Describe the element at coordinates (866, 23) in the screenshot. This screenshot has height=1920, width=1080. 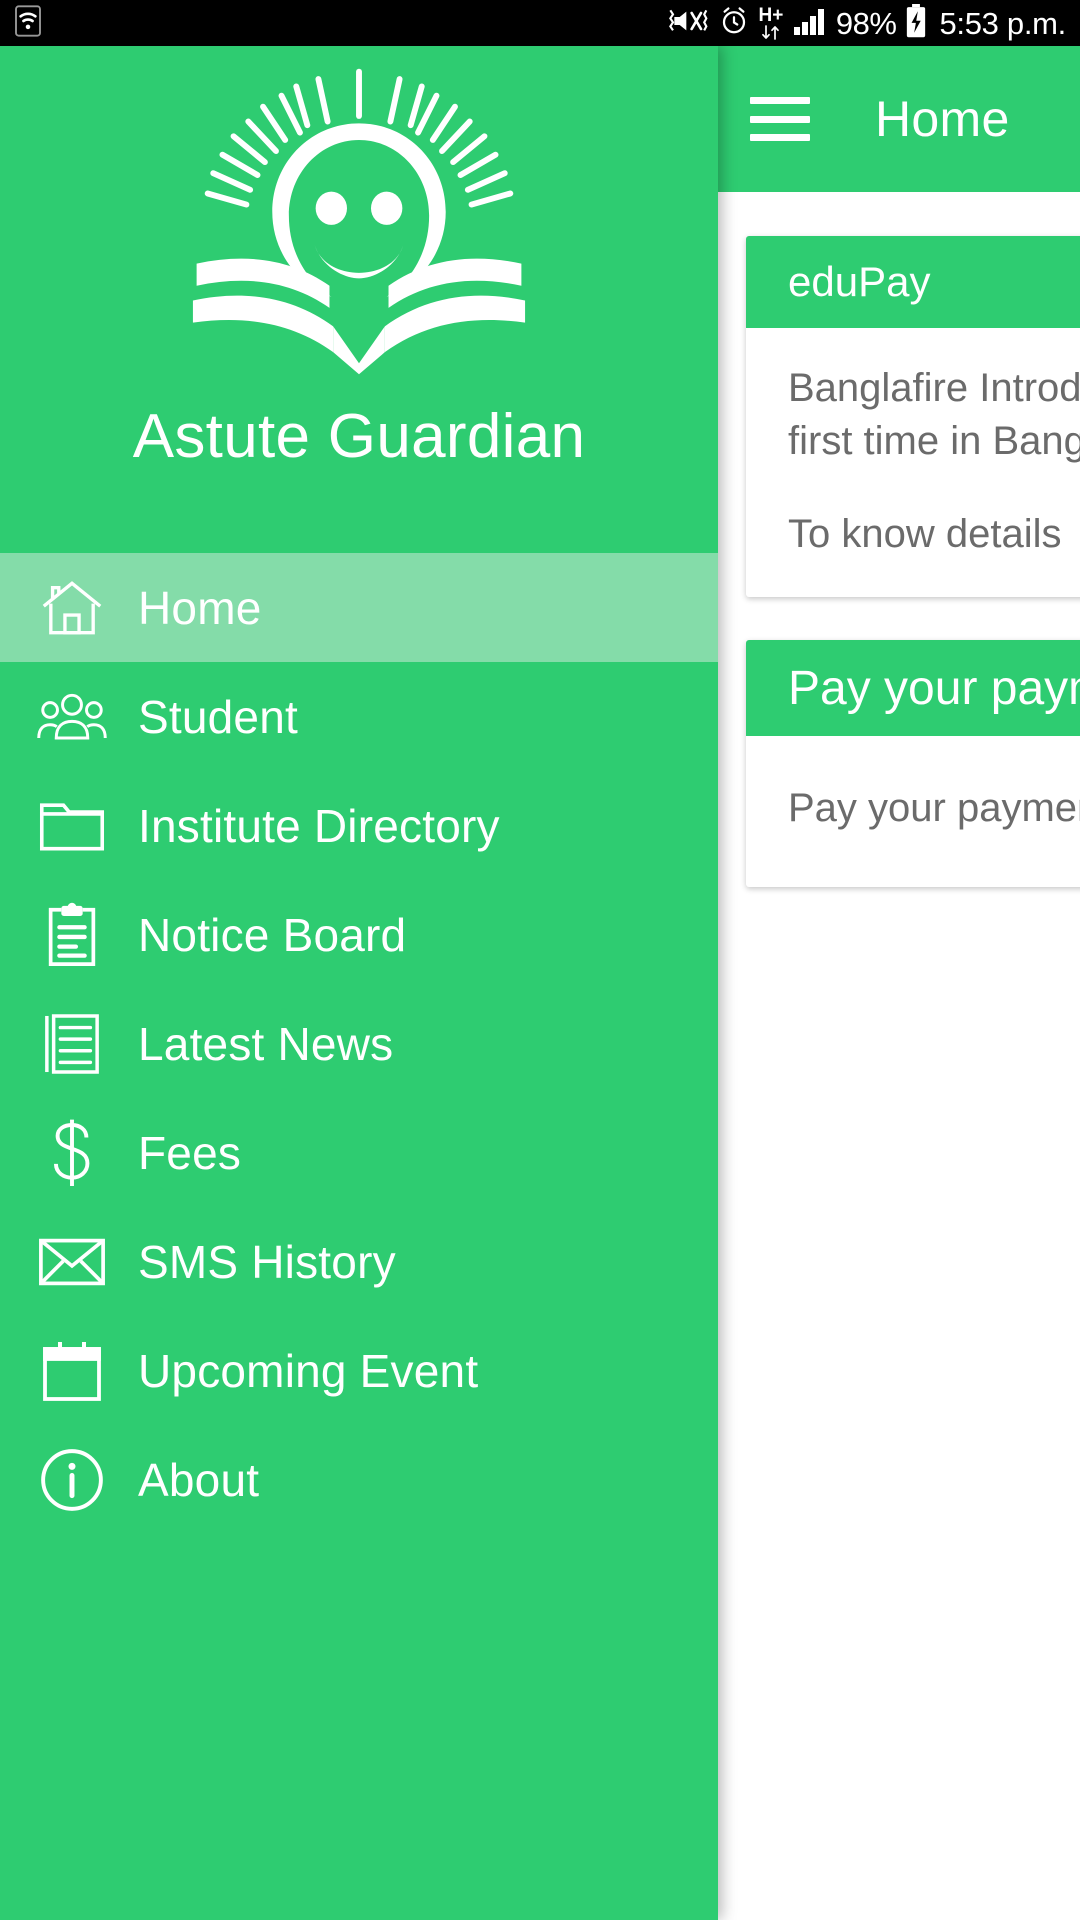
I see `battery-percent-label: 98%` at that location.